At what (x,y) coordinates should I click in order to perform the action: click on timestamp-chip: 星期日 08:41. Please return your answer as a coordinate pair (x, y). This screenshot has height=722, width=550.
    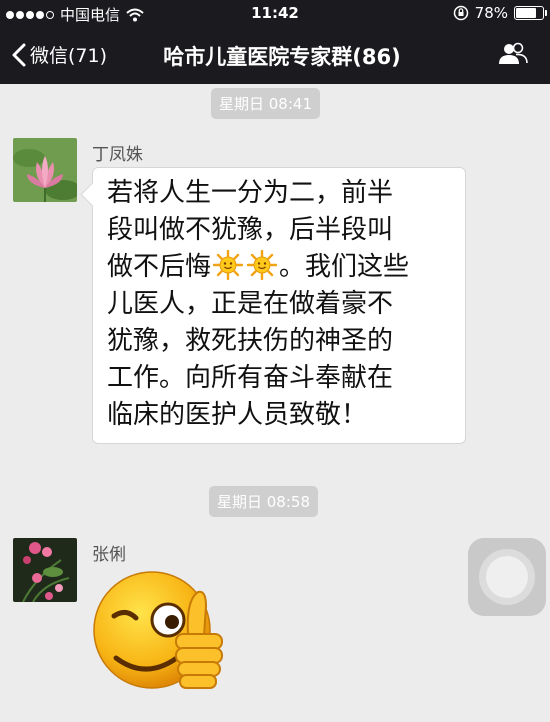
    Looking at the image, I should click on (265, 103).